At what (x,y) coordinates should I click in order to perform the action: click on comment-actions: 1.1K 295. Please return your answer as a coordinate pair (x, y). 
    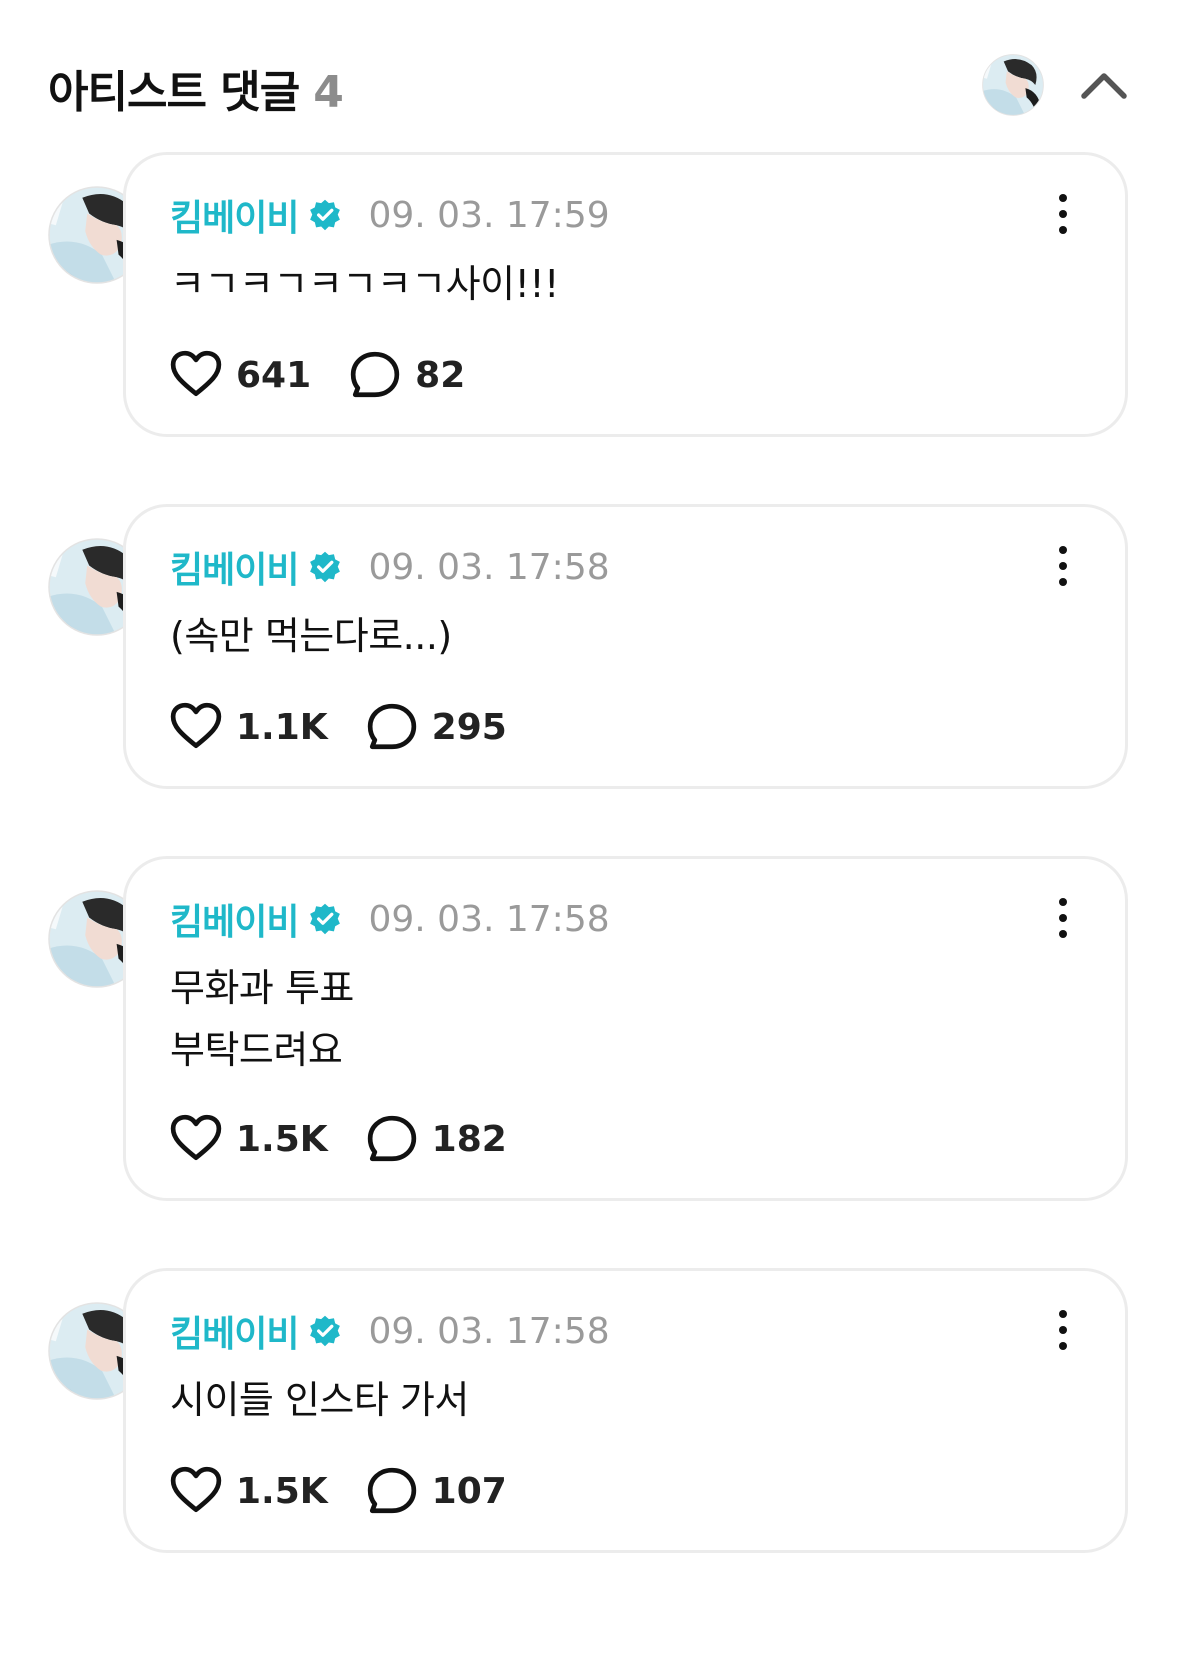
    Looking at the image, I should click on (338, 727).